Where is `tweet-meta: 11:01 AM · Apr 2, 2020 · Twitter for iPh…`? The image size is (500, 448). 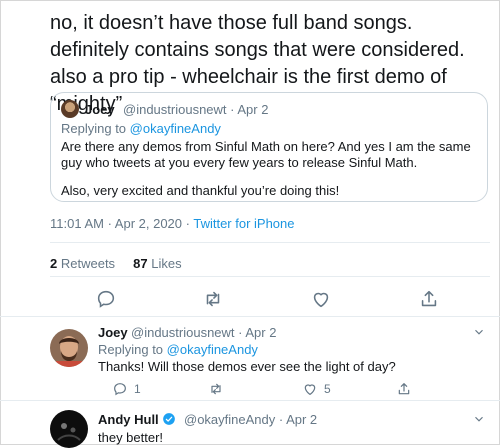 tweet-meta: 11:01 AM · Apr 2, 2020 · Twitter for iPh… is located at coordinates (172, 223).